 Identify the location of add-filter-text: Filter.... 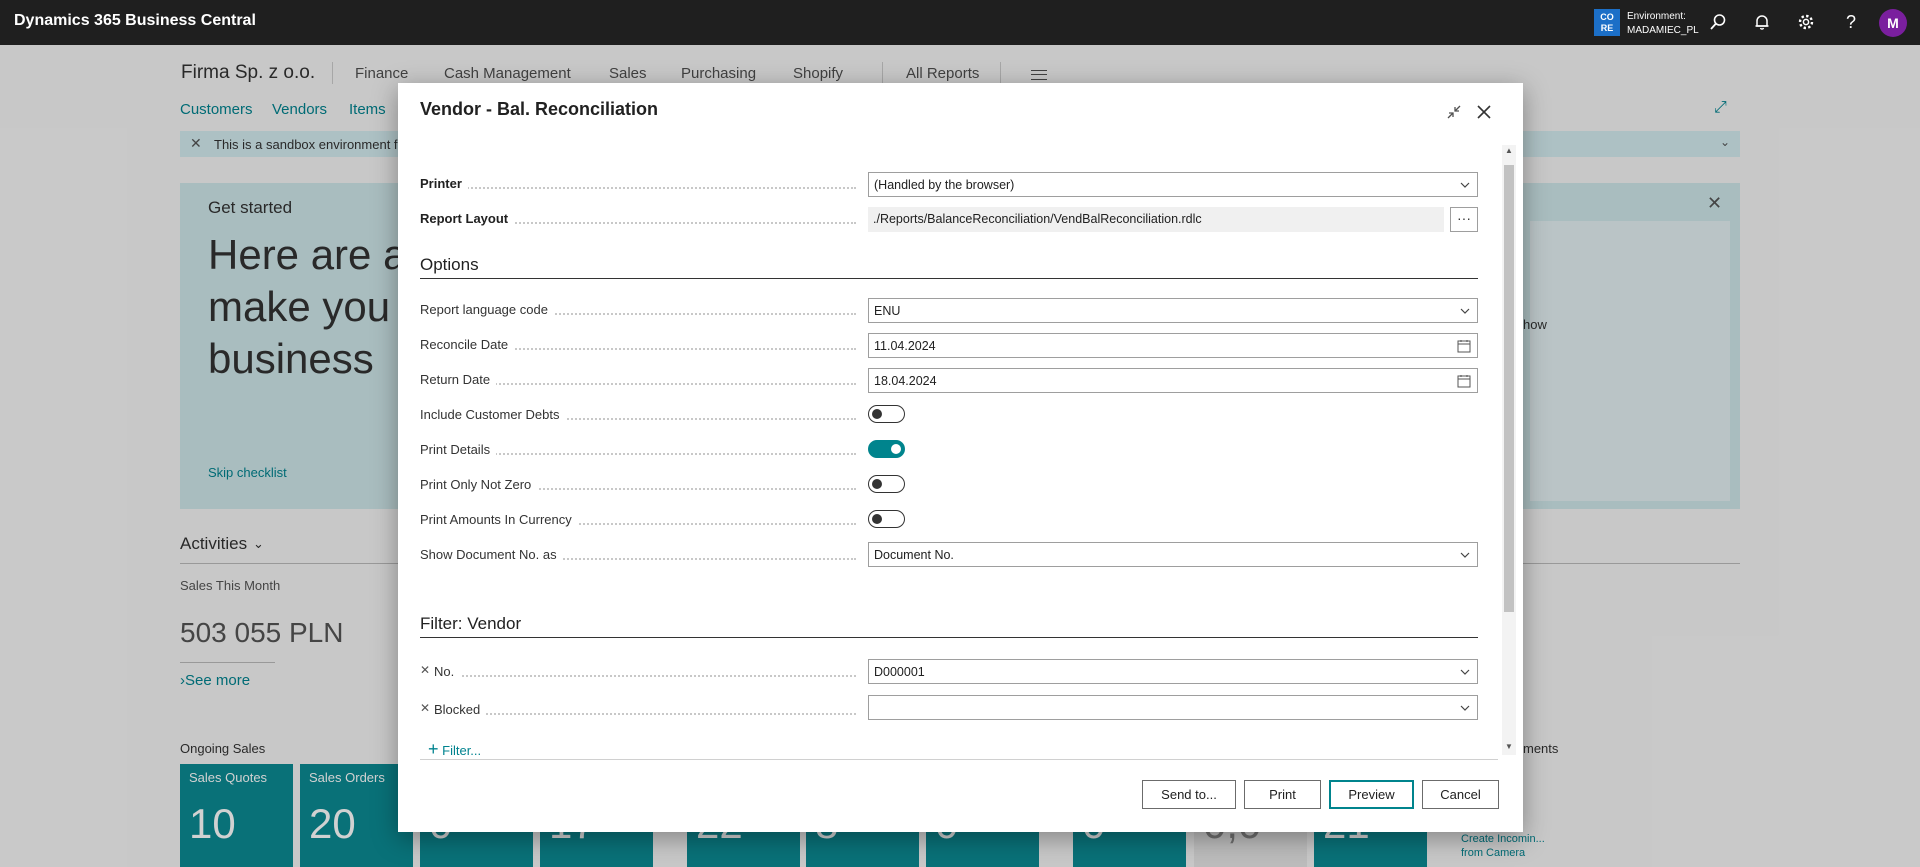
(462, 750).